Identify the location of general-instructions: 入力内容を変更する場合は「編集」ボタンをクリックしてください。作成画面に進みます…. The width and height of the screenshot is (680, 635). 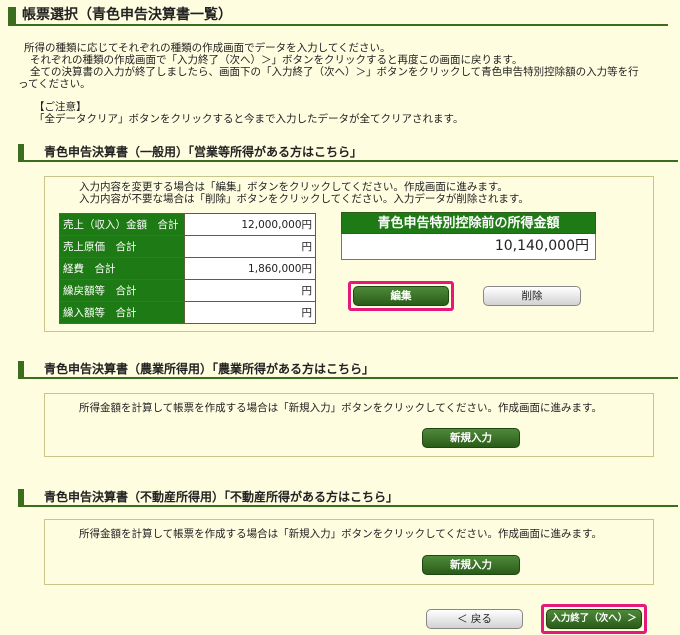
(304, 193).